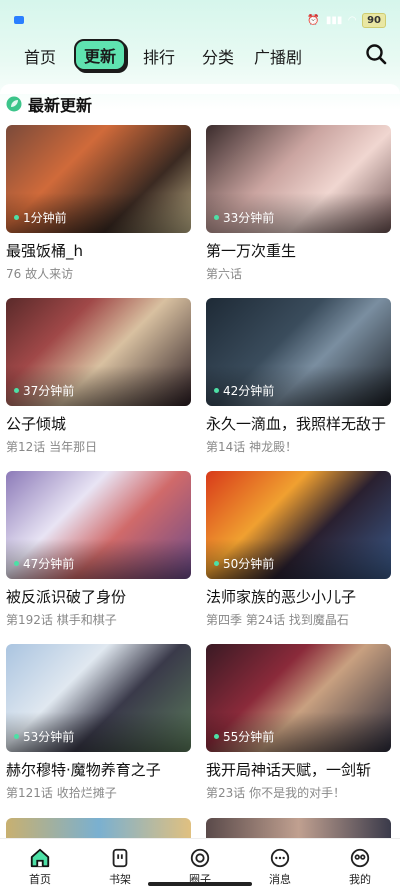 The image size is (400, 889). I want to click on search-icon, so click(376, 54).